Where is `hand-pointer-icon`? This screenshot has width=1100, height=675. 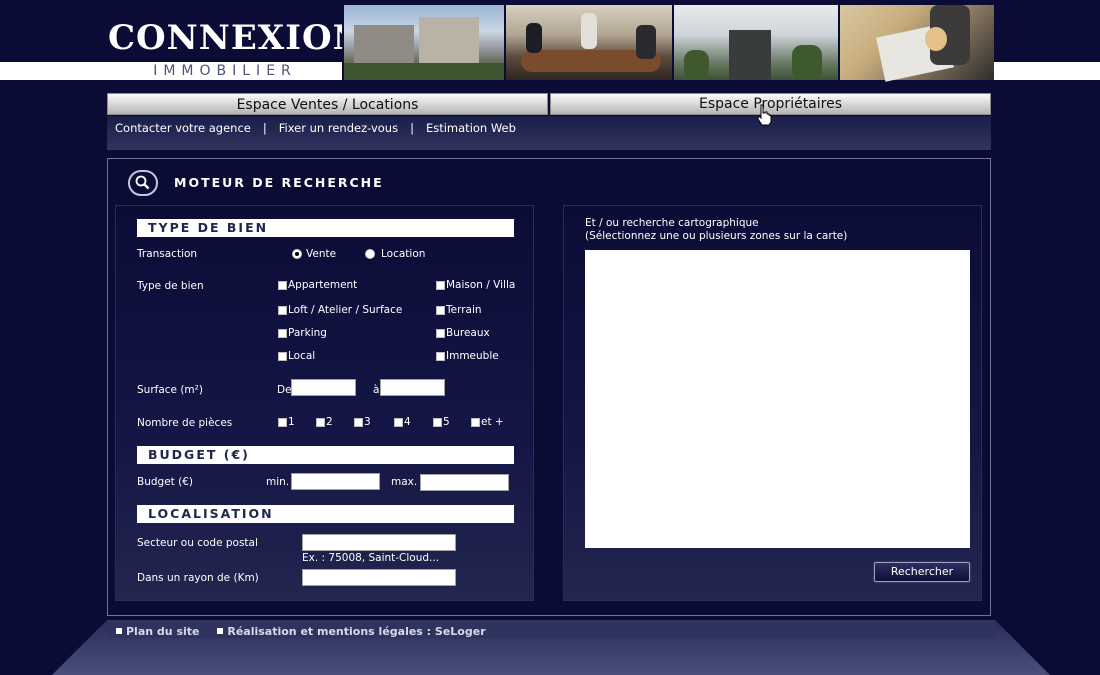 hand-pointer-icon is located at coordinates (764, 115).